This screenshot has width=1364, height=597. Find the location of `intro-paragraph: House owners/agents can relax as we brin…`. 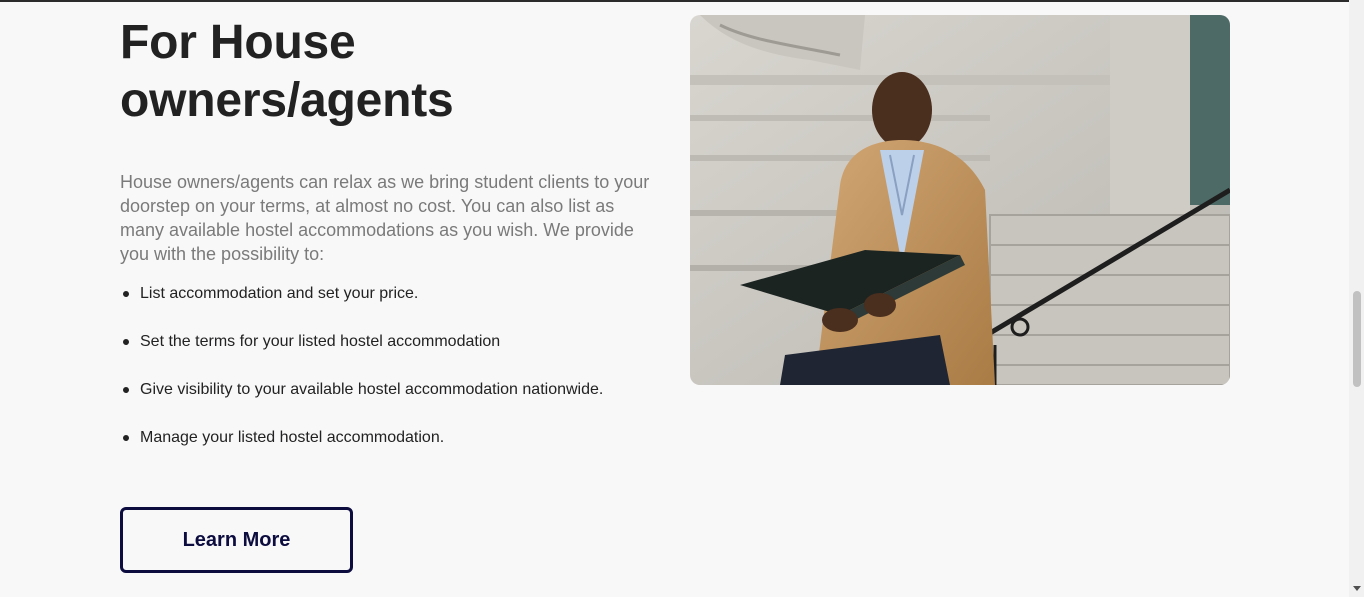

intro-paragraph: House owners/agents can relax as we brin… is located at coordinates (385, 218).